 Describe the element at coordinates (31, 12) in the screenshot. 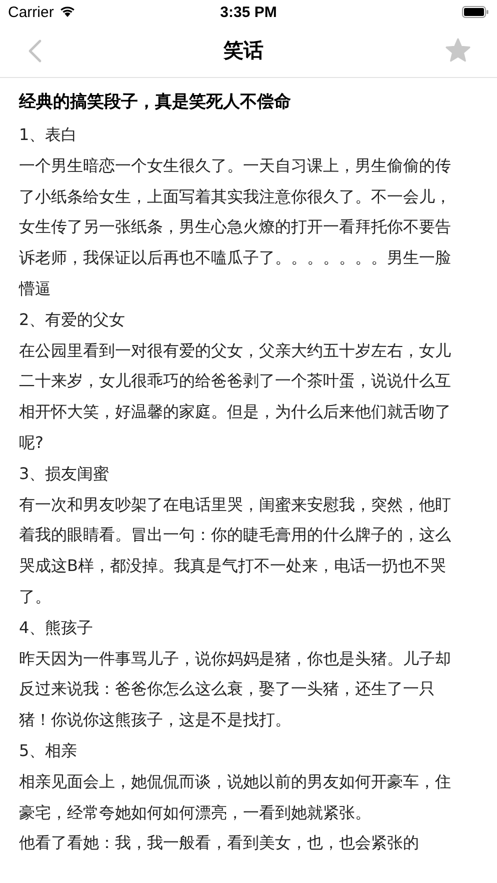

I see `carrier-name: Carrier` at that location.